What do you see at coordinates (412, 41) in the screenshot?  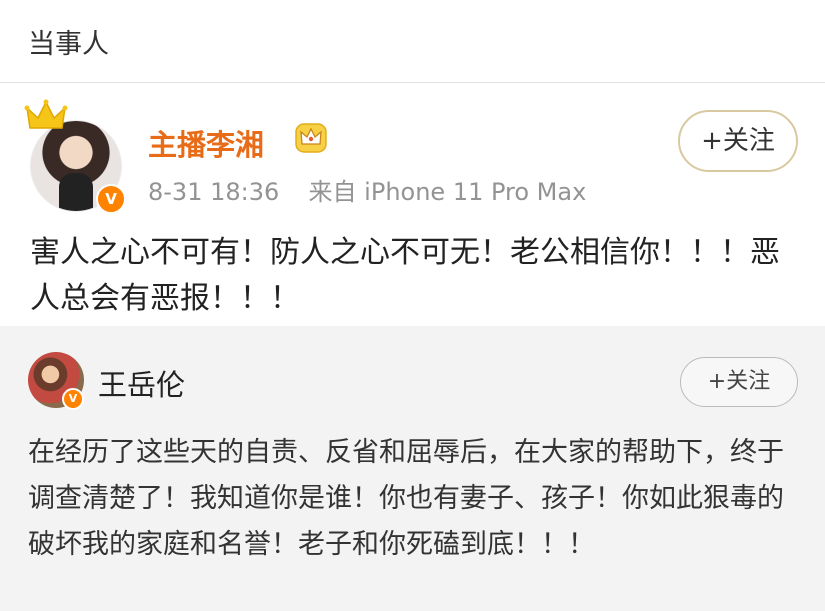 I see `page-header: 当事人` at bounding box center [412, 41].